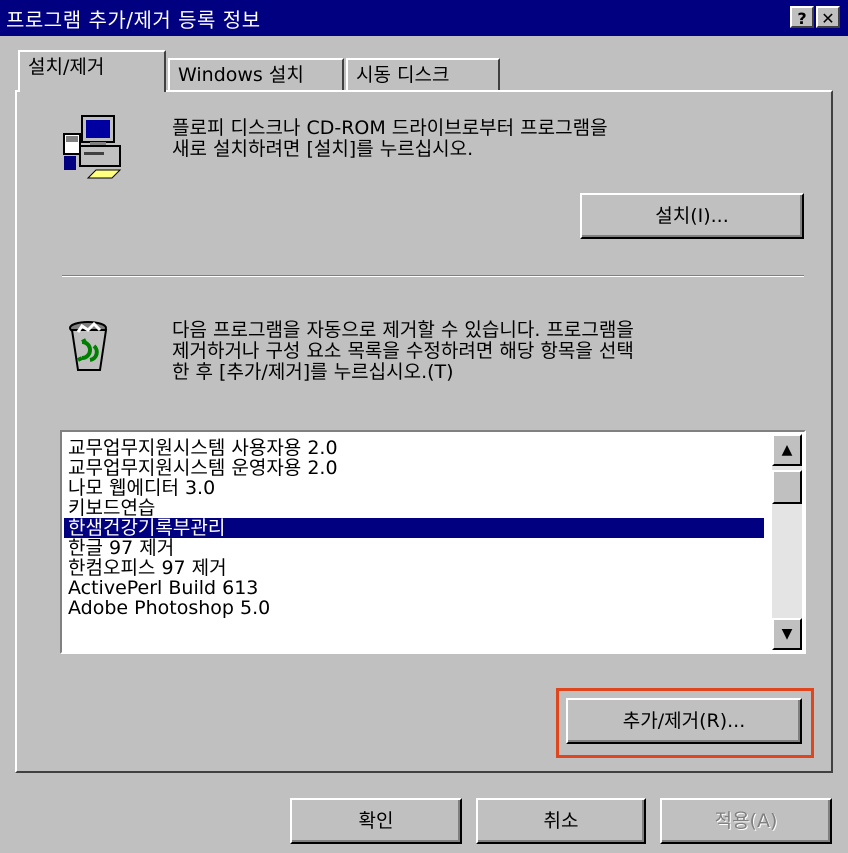  Describe the element at coordinates (403, 75) in the screenshot. I see `tab-label: 시동 디스크` at that location.